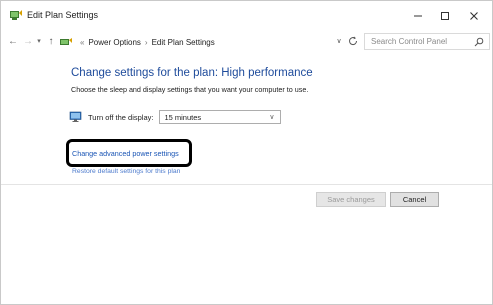  I want to click on close-button, so click(474, 16).